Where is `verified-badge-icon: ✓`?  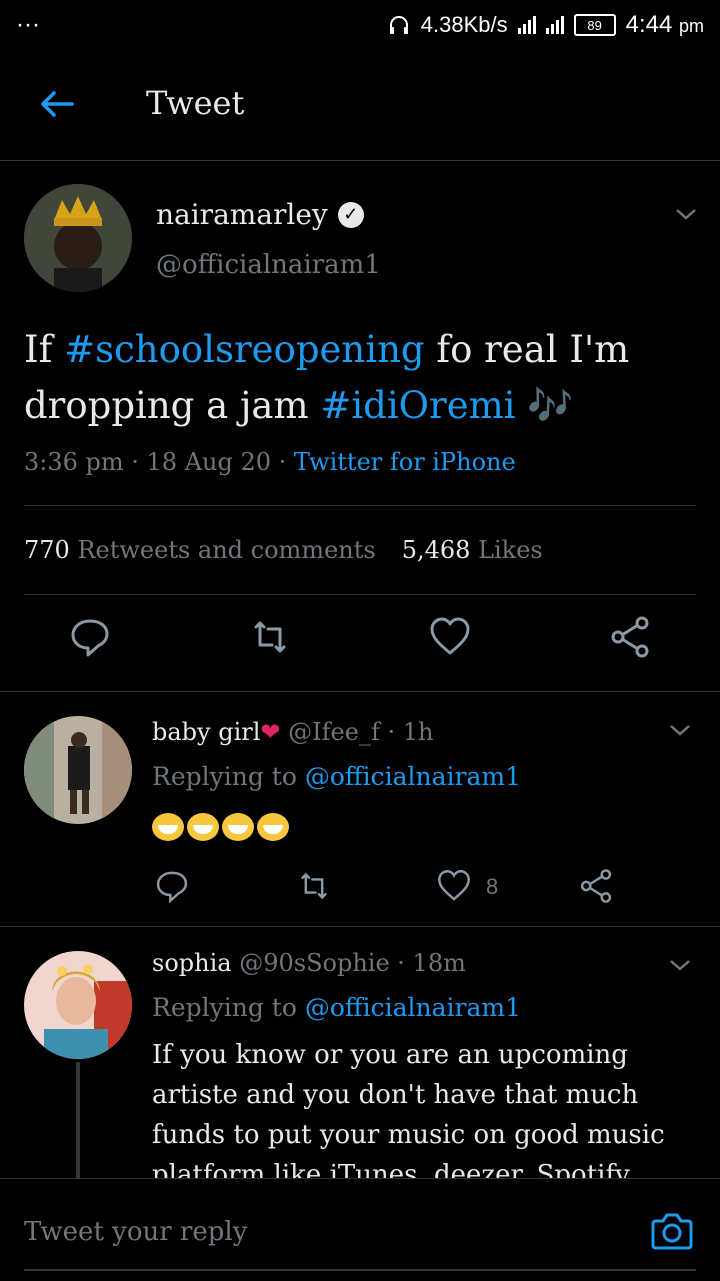
verified-badge-icon: ✓ is located at coordinates (350, 214).